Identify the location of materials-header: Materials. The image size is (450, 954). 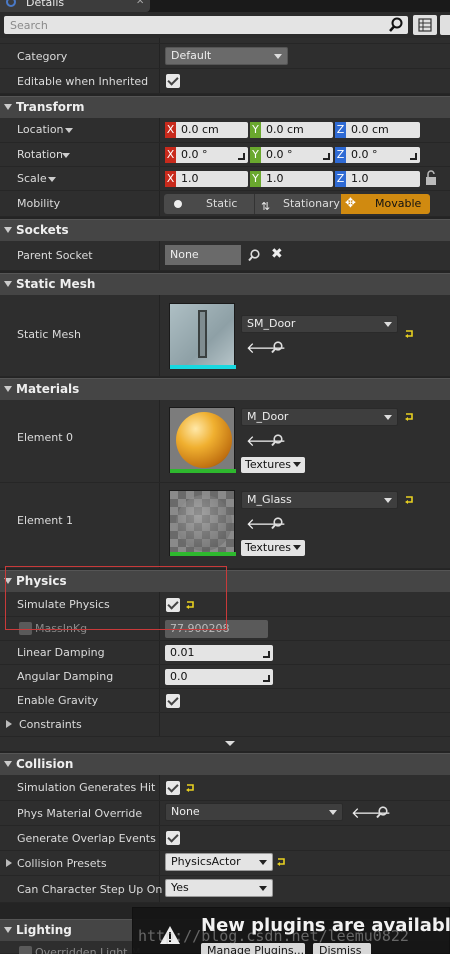
(225, 389).